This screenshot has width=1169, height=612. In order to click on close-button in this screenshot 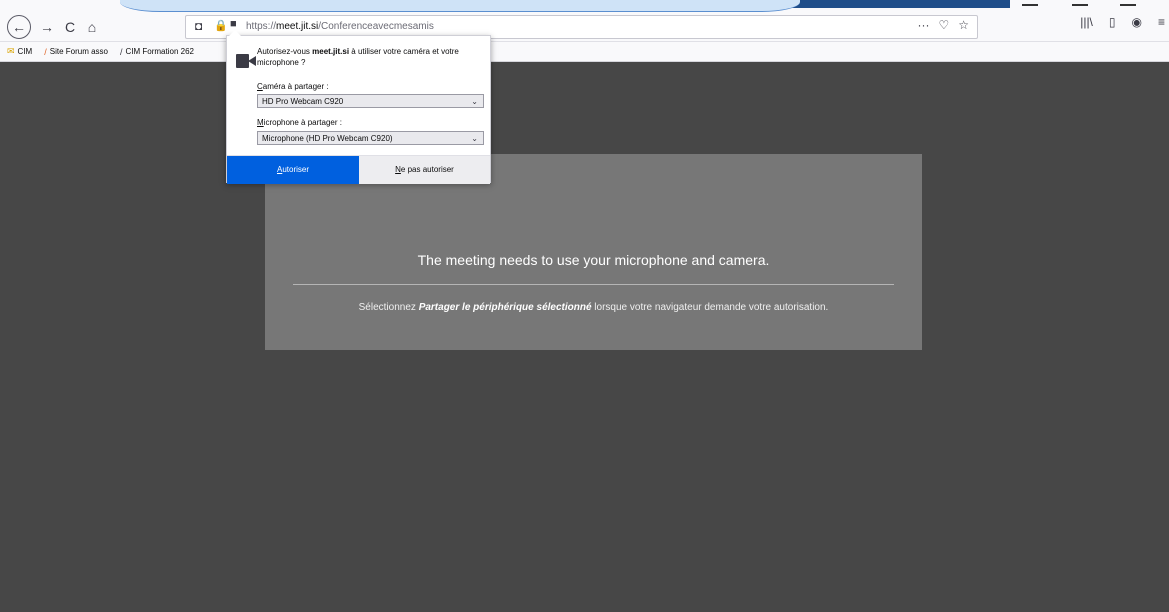, I will do `click(1128, 3)`.